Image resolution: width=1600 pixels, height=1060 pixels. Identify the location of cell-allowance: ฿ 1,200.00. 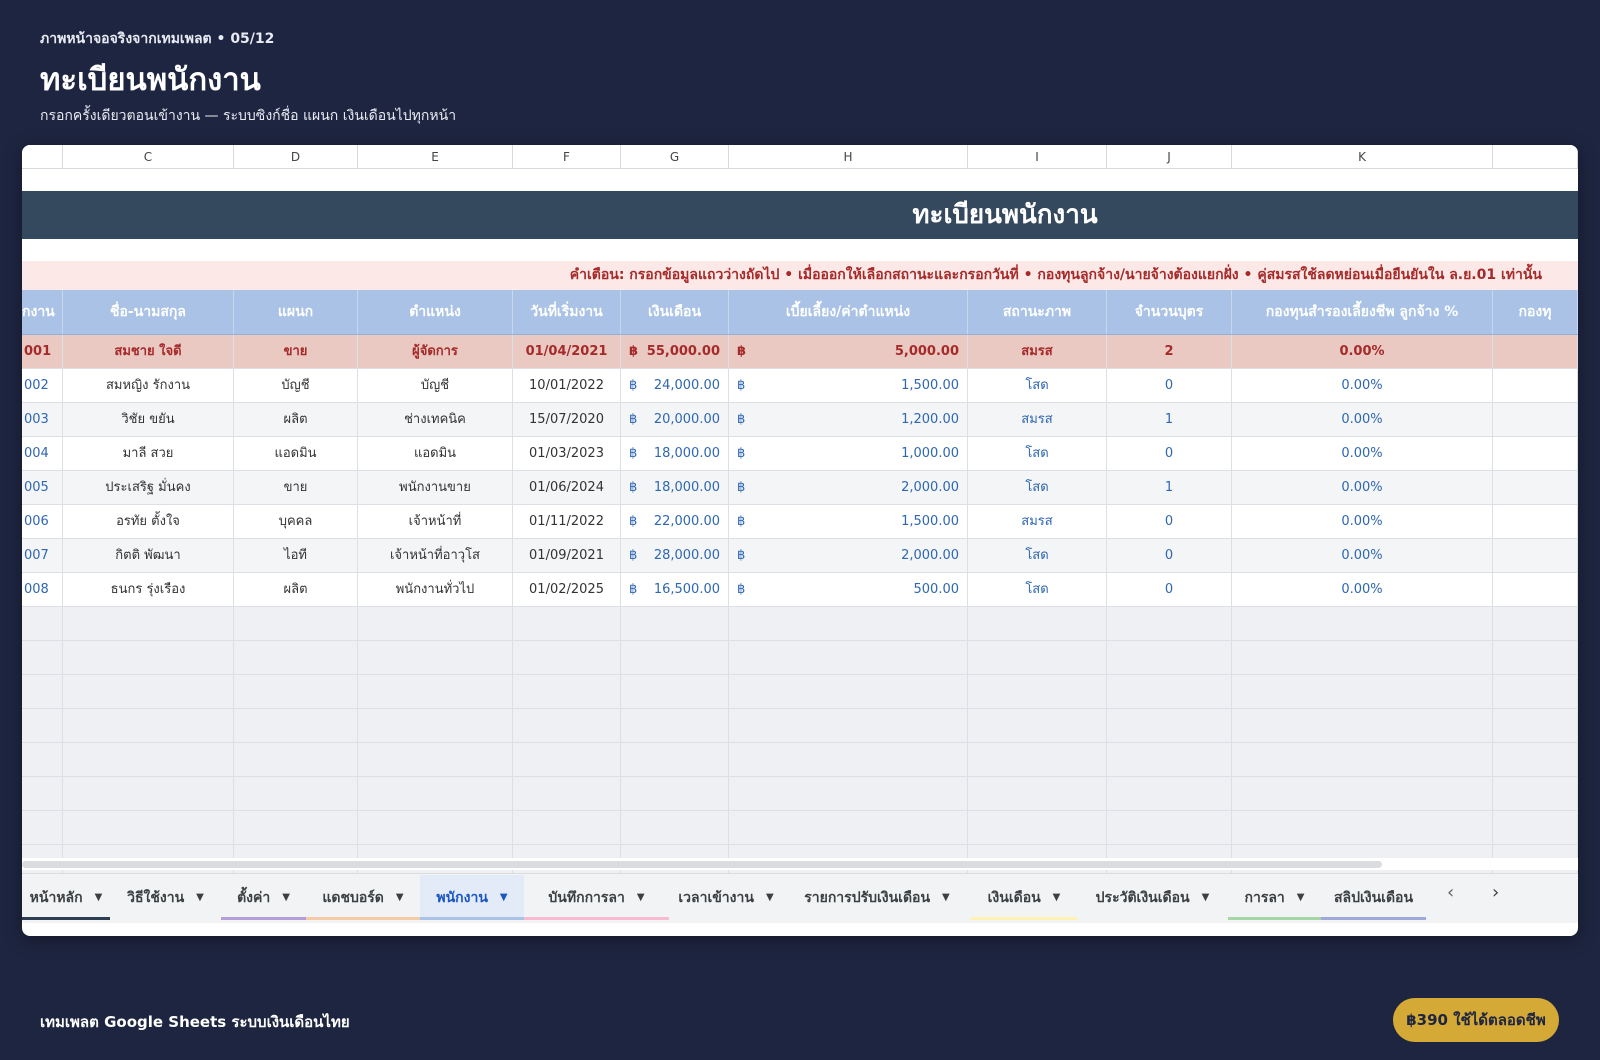
(848, 419).